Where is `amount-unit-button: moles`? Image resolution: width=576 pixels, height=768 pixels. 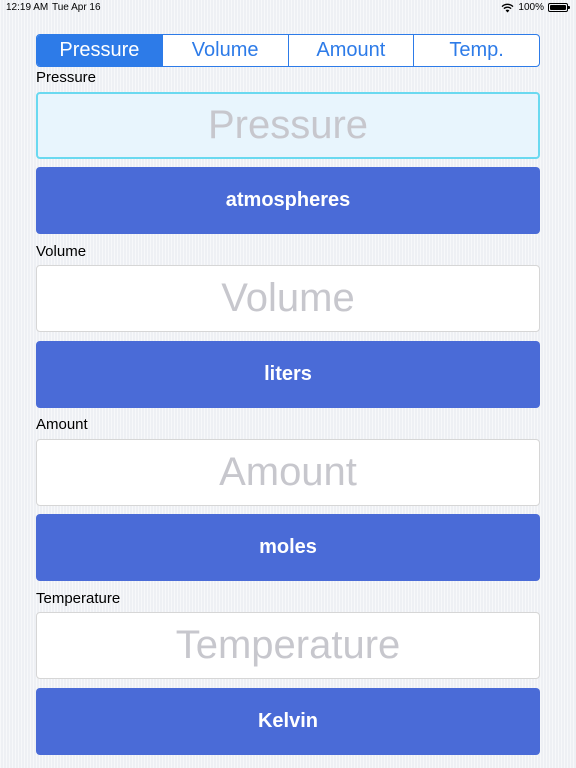
amount-unit-button: moles is located at coordinates (288, 547).